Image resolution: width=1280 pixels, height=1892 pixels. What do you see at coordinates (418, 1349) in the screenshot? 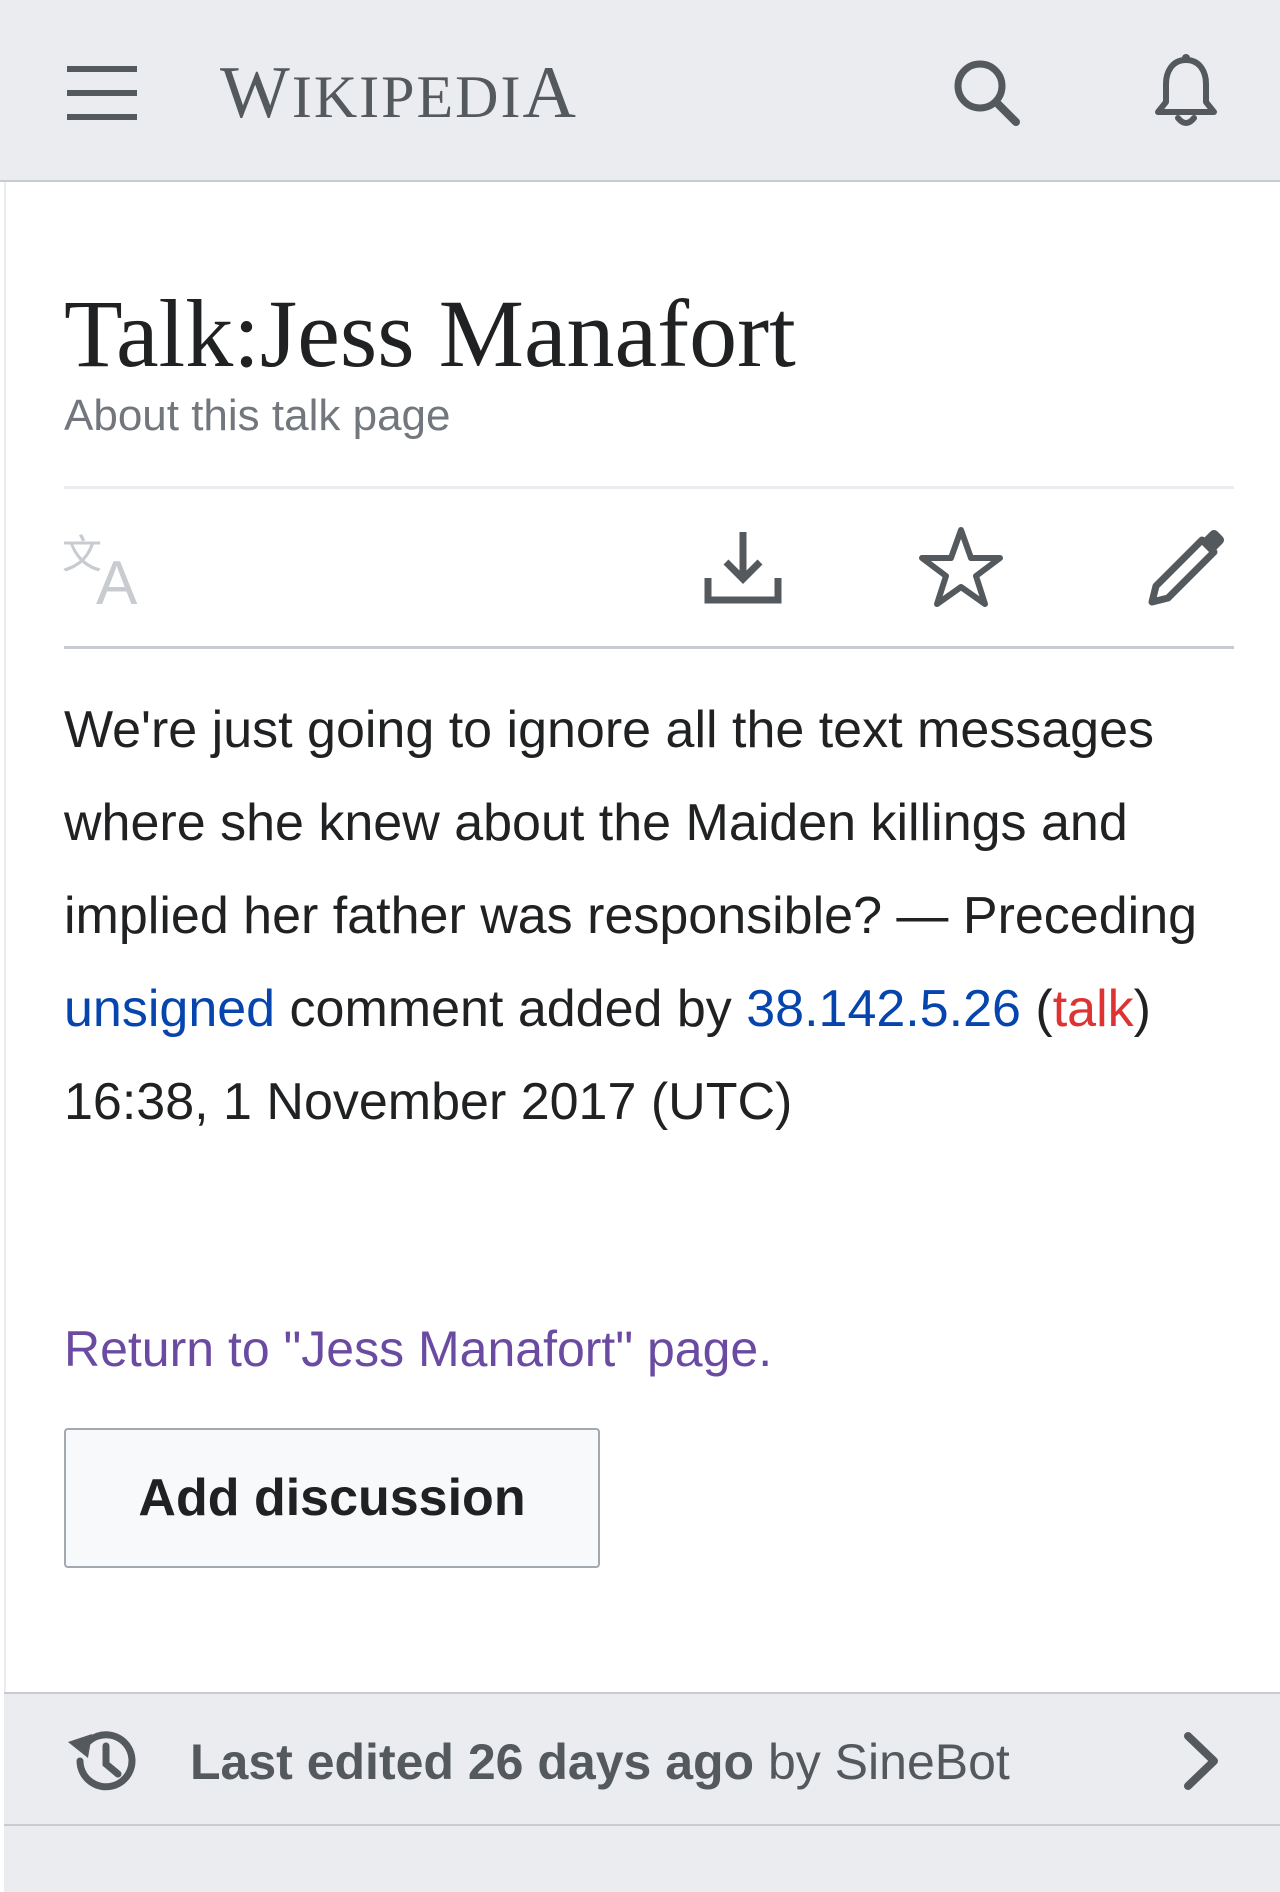
I see `return-to-article-link: Return to "Jess Manafort" page.` at bounding box center [418, 1349].